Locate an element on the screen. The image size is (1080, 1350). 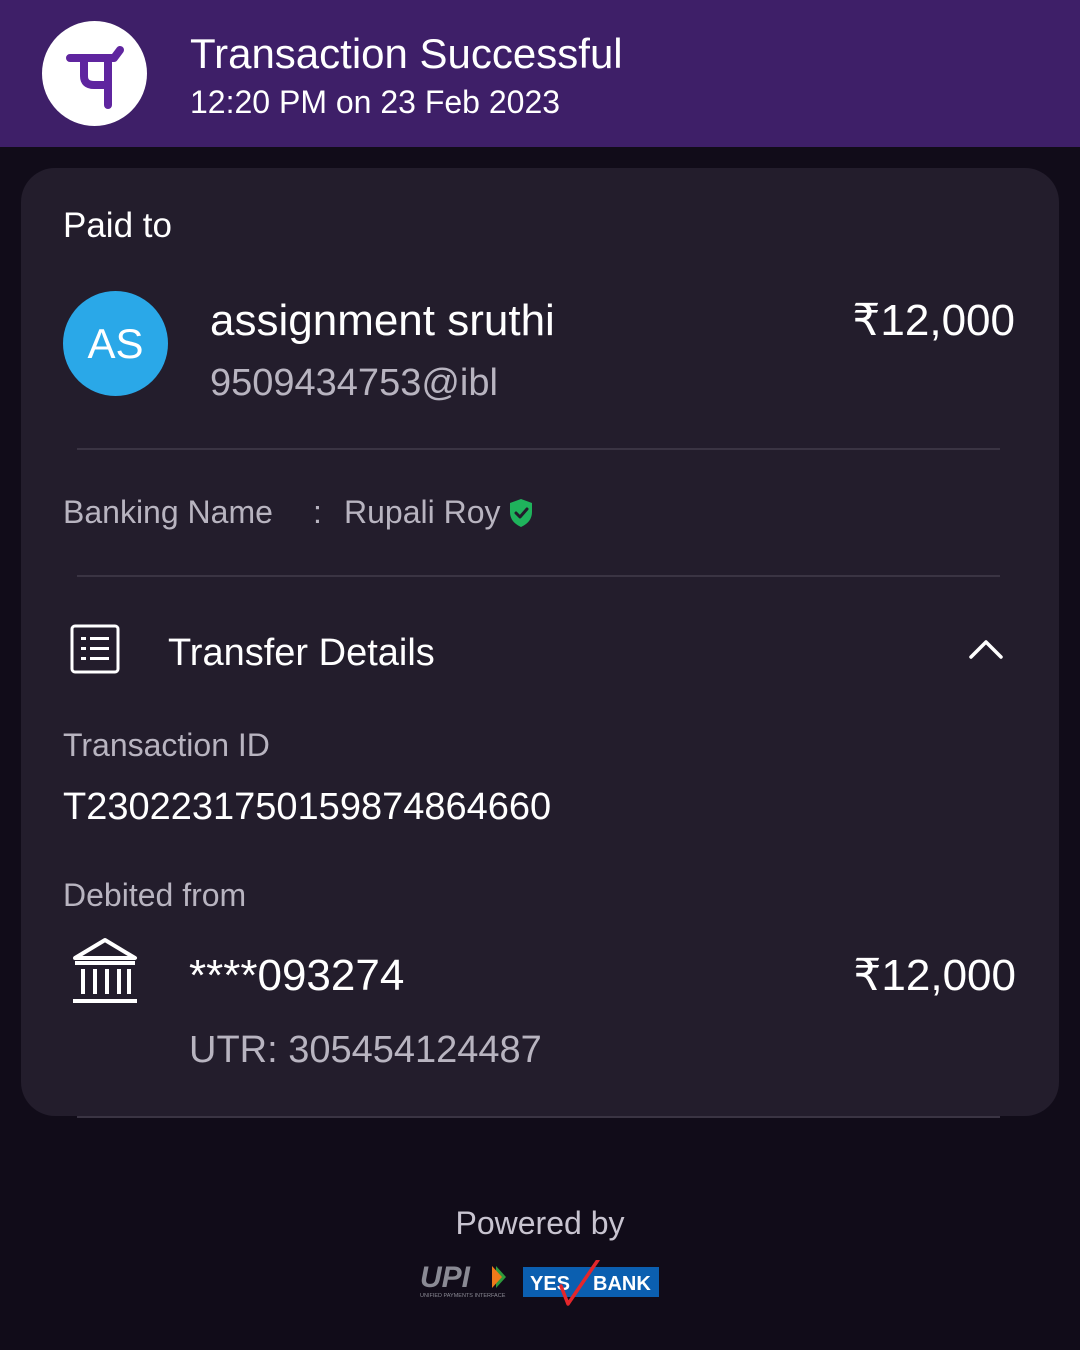
chevron-up-icon is located at coordinates (986, 650).